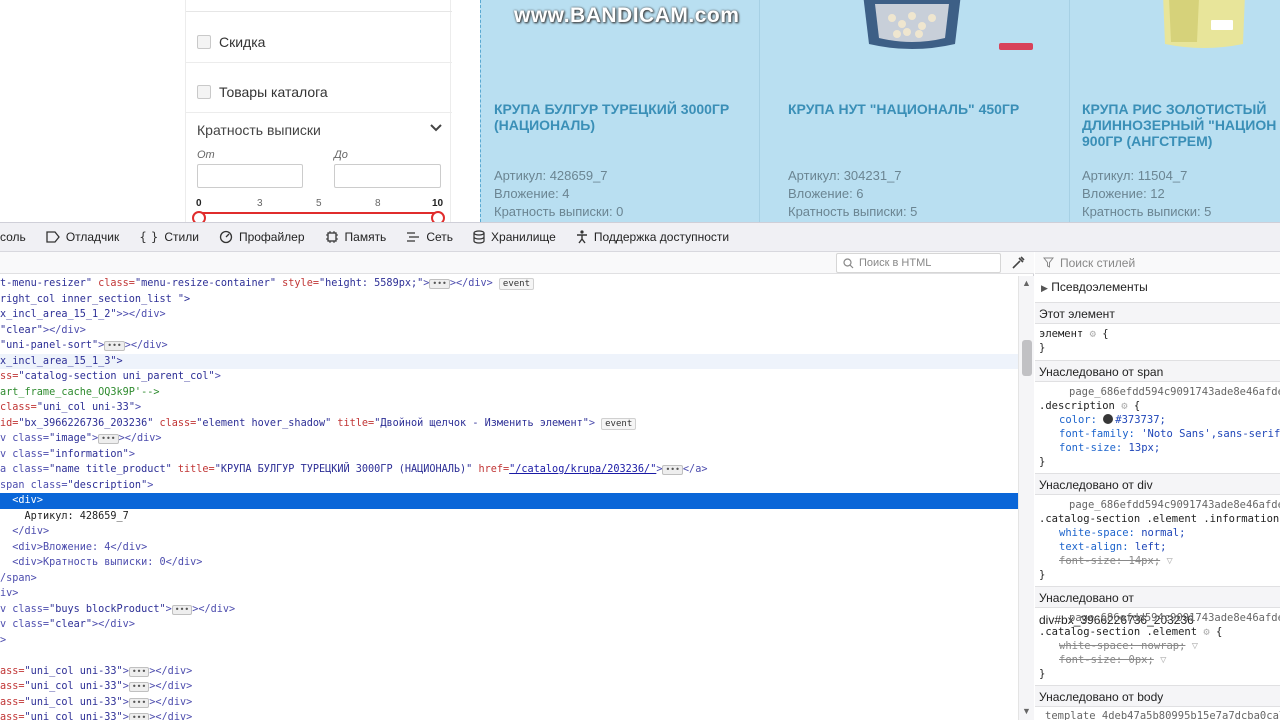  Describe the element at coordinates (509, 641) in the screenshot. I see `tree-node: >` at that location.